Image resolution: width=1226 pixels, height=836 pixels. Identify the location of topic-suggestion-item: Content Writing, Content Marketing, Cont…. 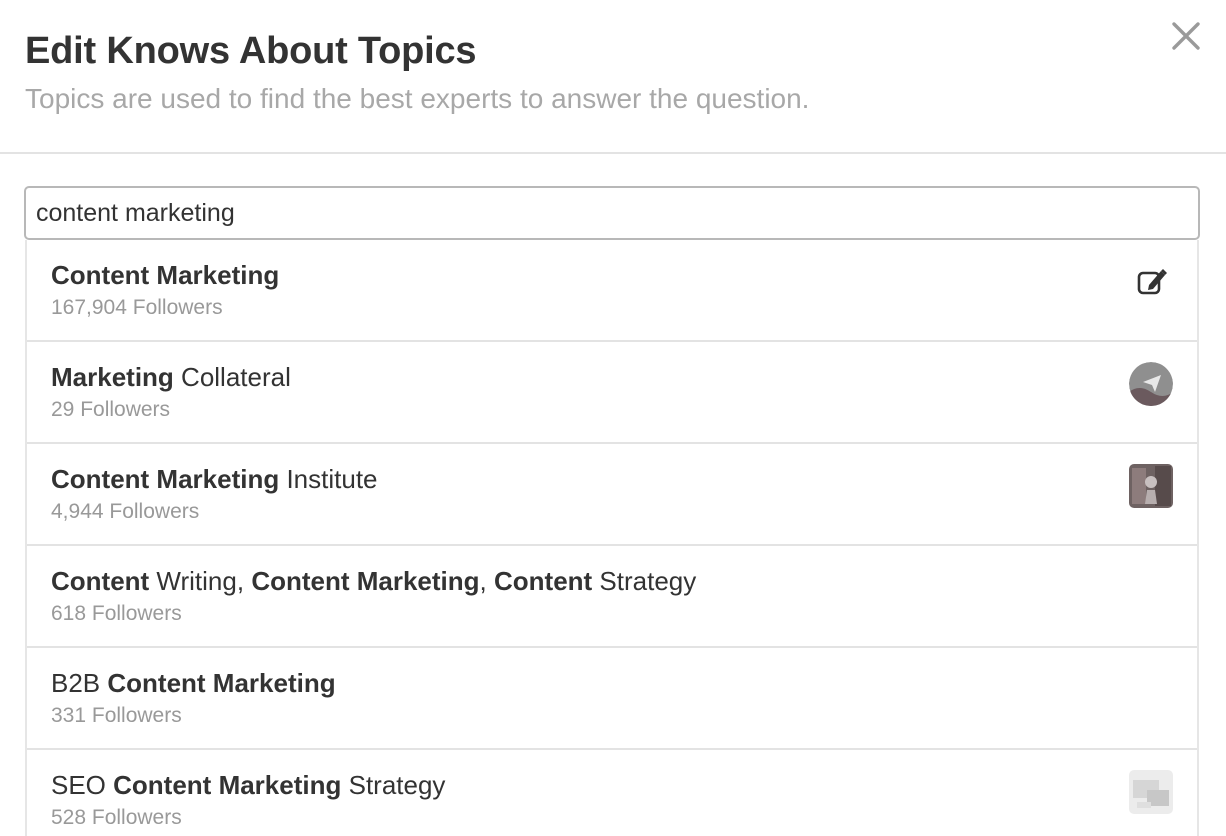
(612, 597).